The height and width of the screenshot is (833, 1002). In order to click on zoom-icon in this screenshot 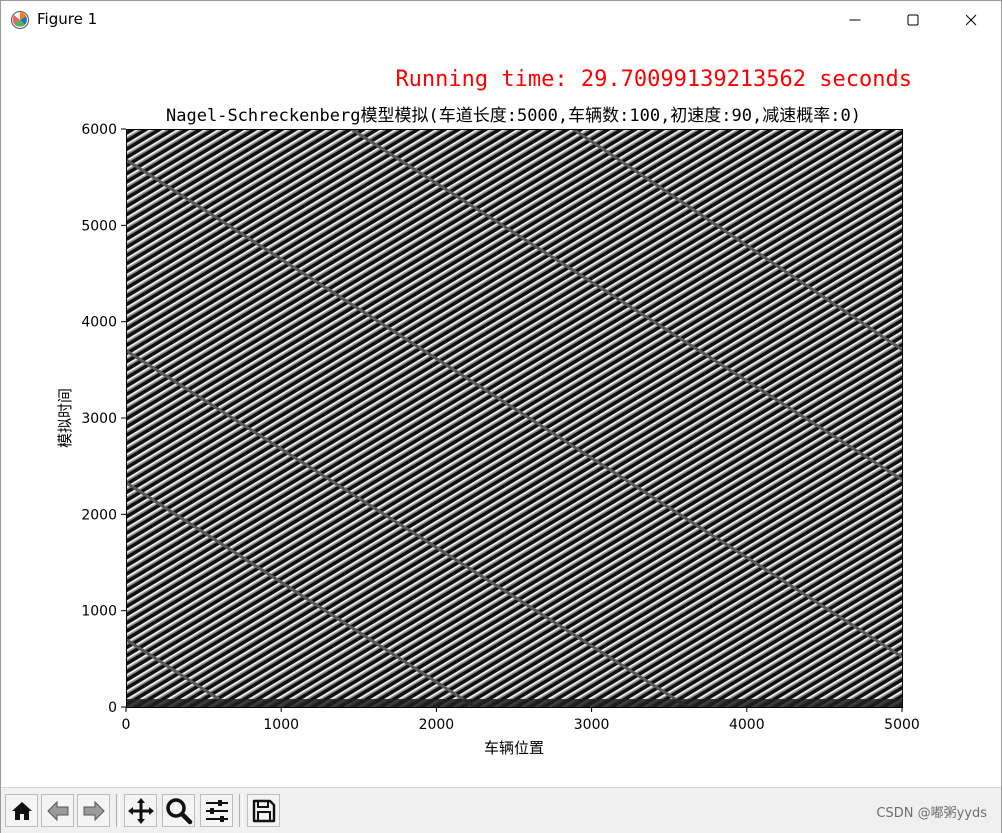, I will do `click(178, 810)`.